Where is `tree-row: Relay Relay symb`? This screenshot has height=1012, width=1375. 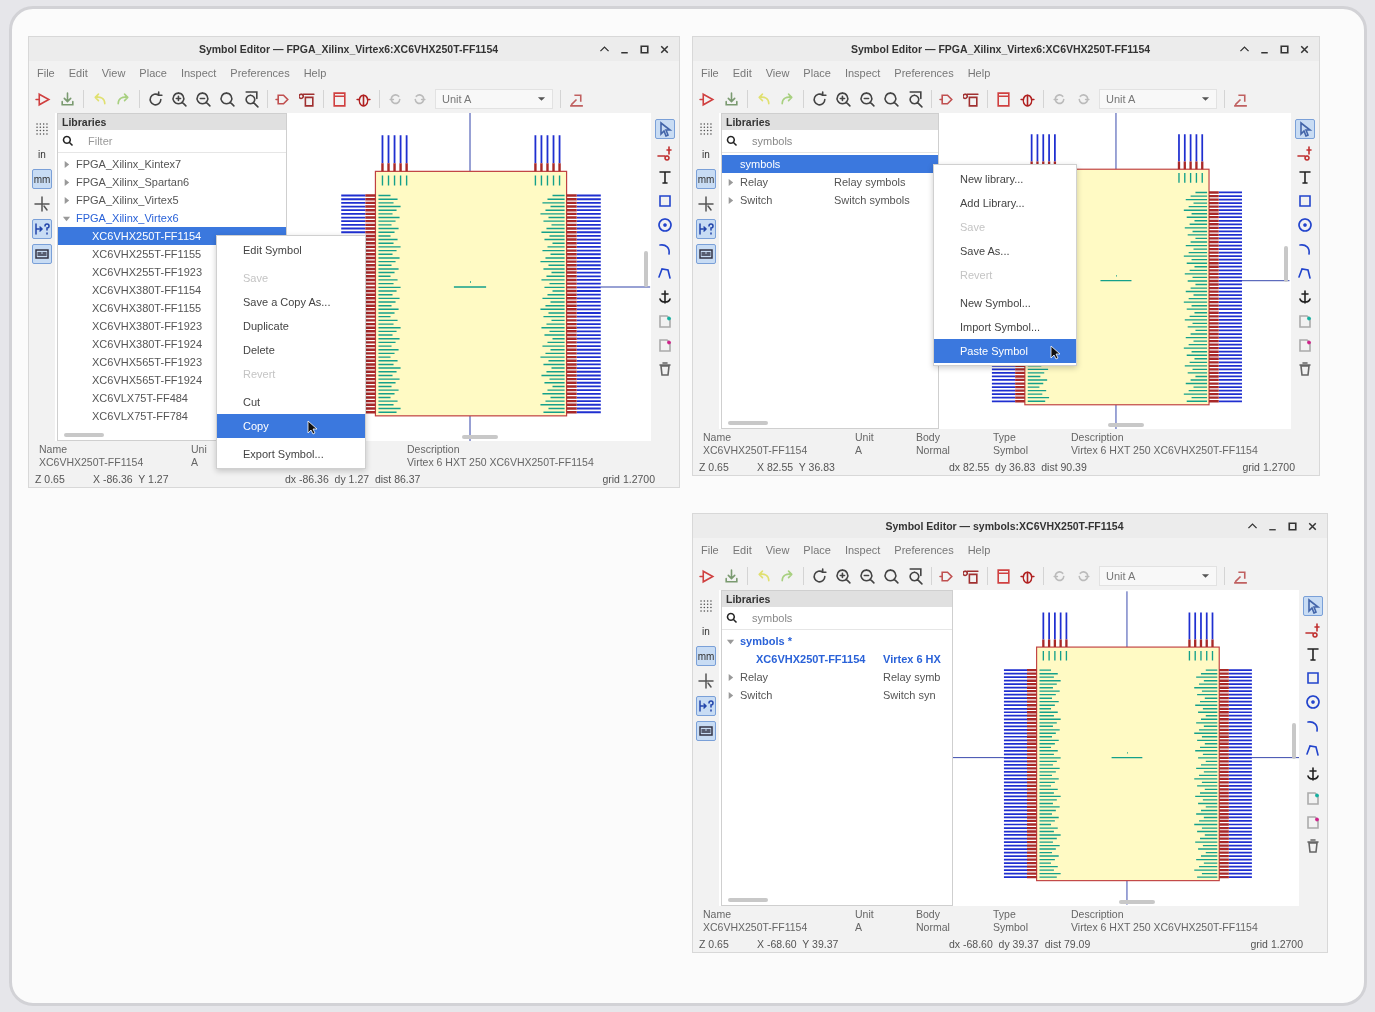
tree-row: Relay Relay symb is located at coordinates (837, 677).